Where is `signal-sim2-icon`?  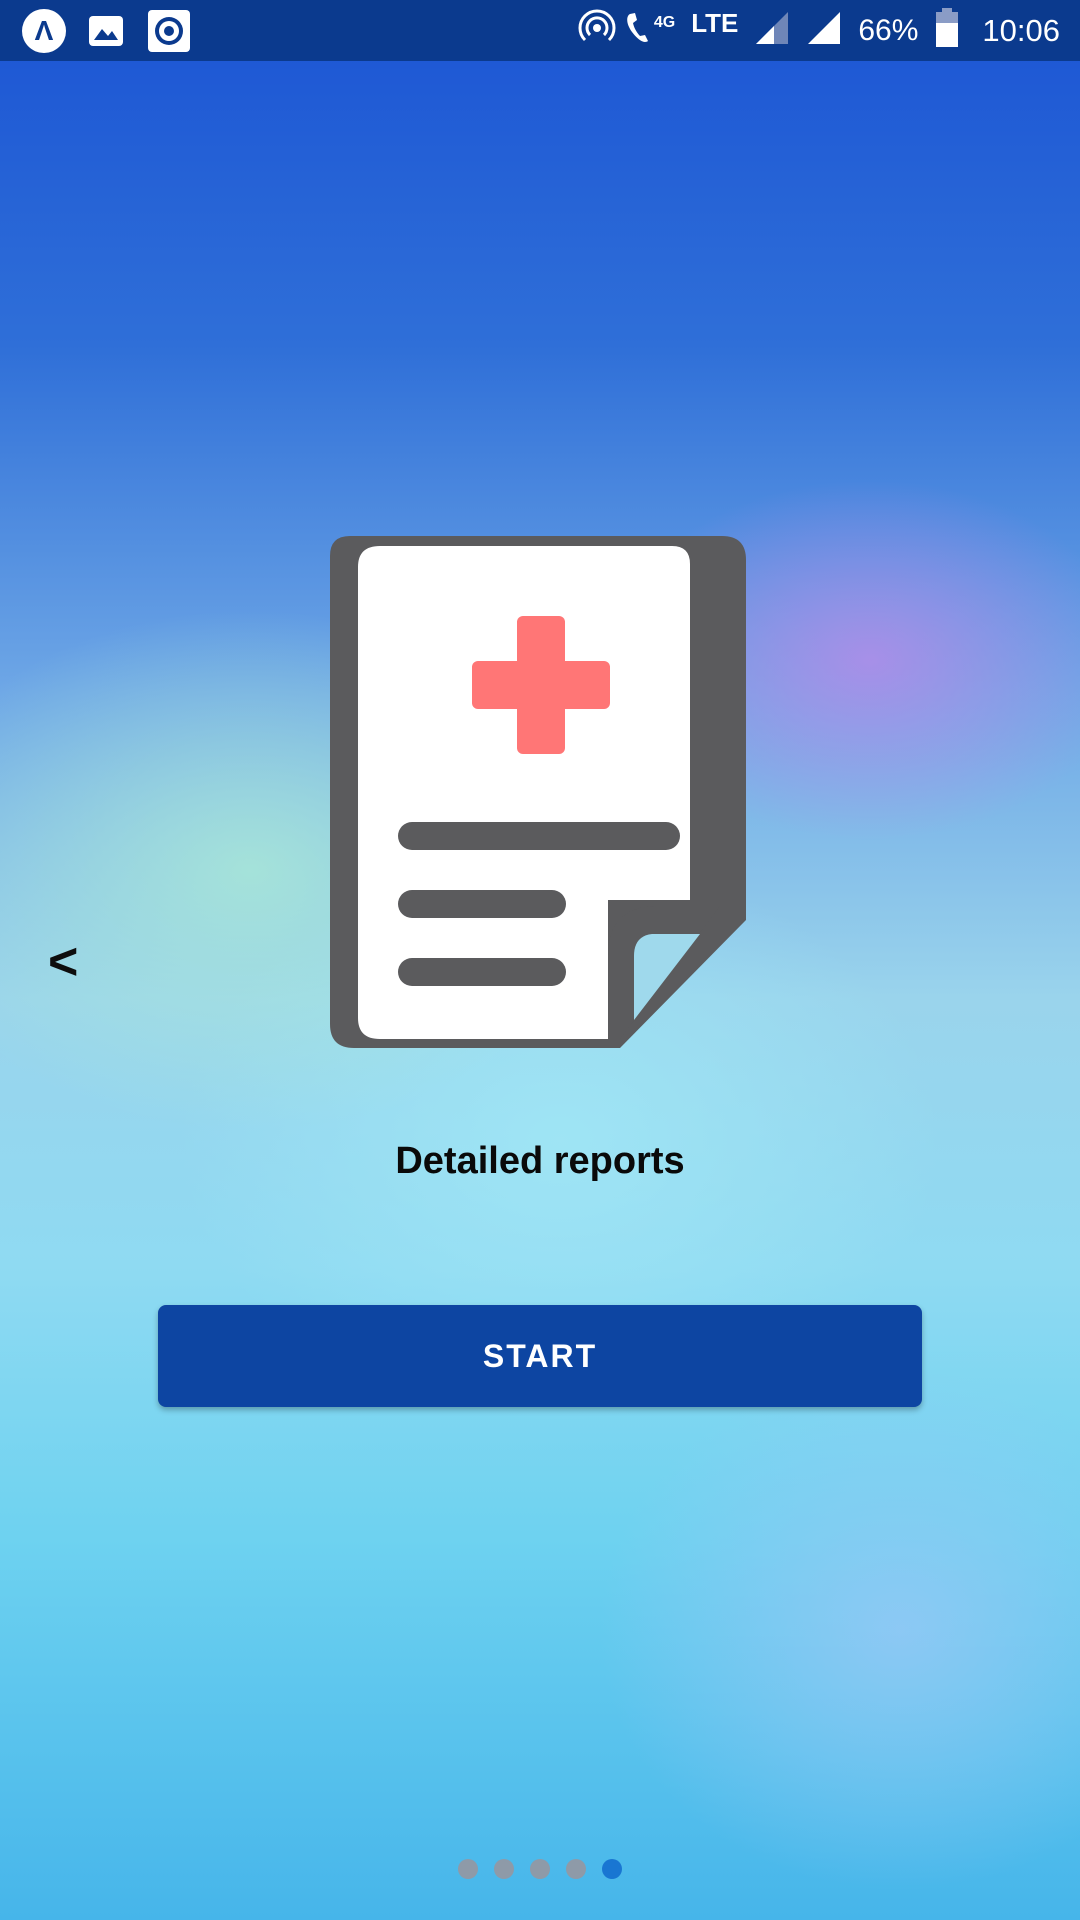
signal-sim2-icon is located at coordinates (824, 30).